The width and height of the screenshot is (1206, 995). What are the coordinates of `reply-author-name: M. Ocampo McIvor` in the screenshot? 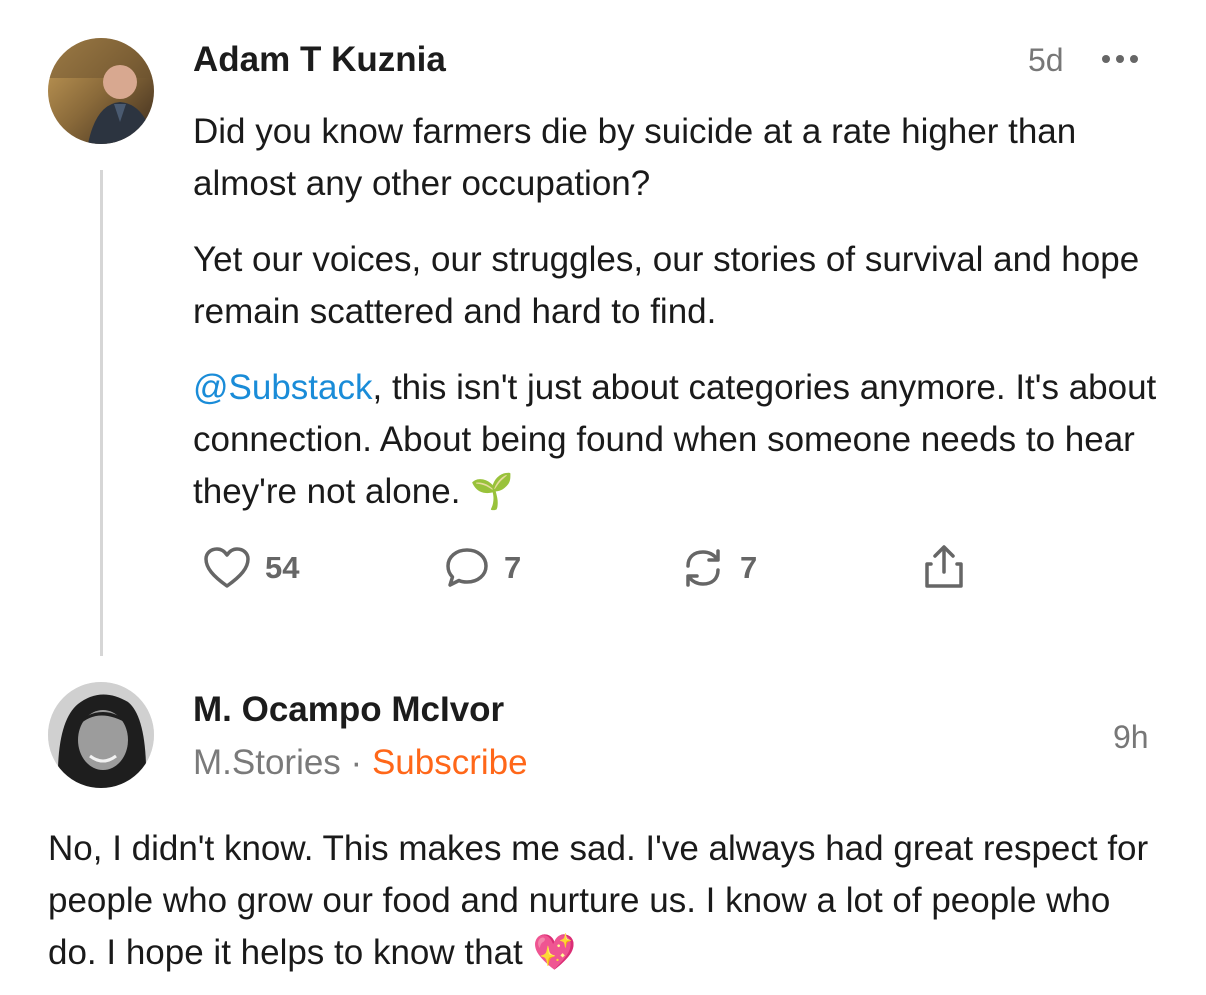 It's located at (348, 709).